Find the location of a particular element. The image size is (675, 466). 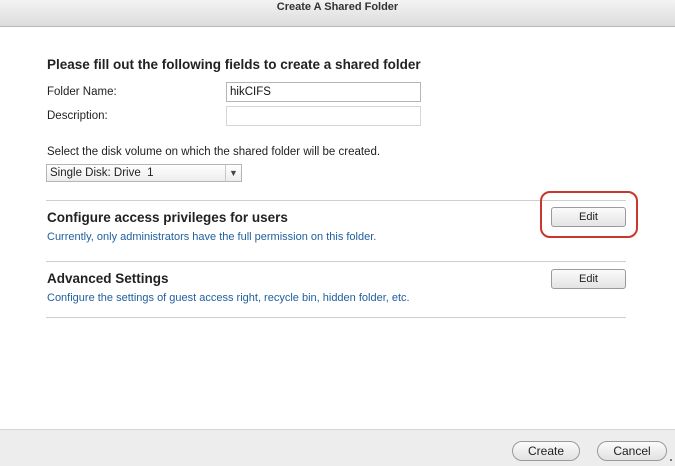

disk-volume-selected: Single Disk: Drive 1 is located at coordinates (102, 173).